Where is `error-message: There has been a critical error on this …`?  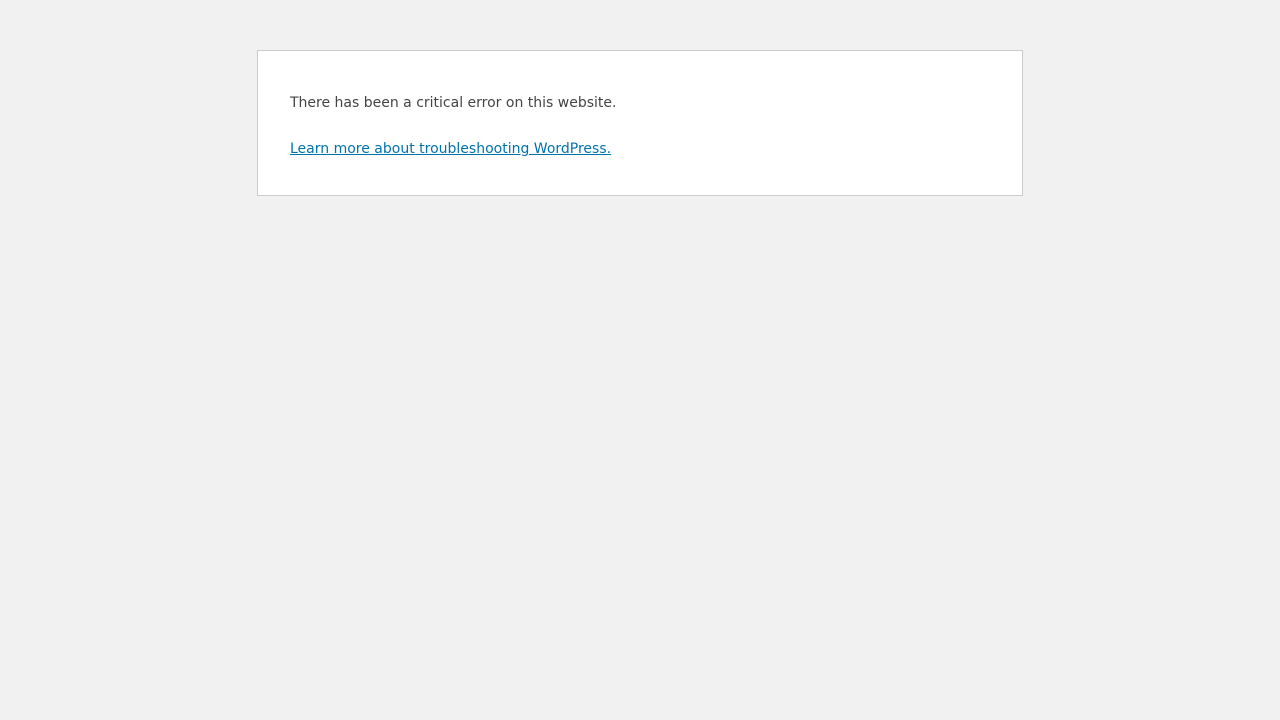
error-message: There has been a critical error on this … is located at coordinates (453, 103).